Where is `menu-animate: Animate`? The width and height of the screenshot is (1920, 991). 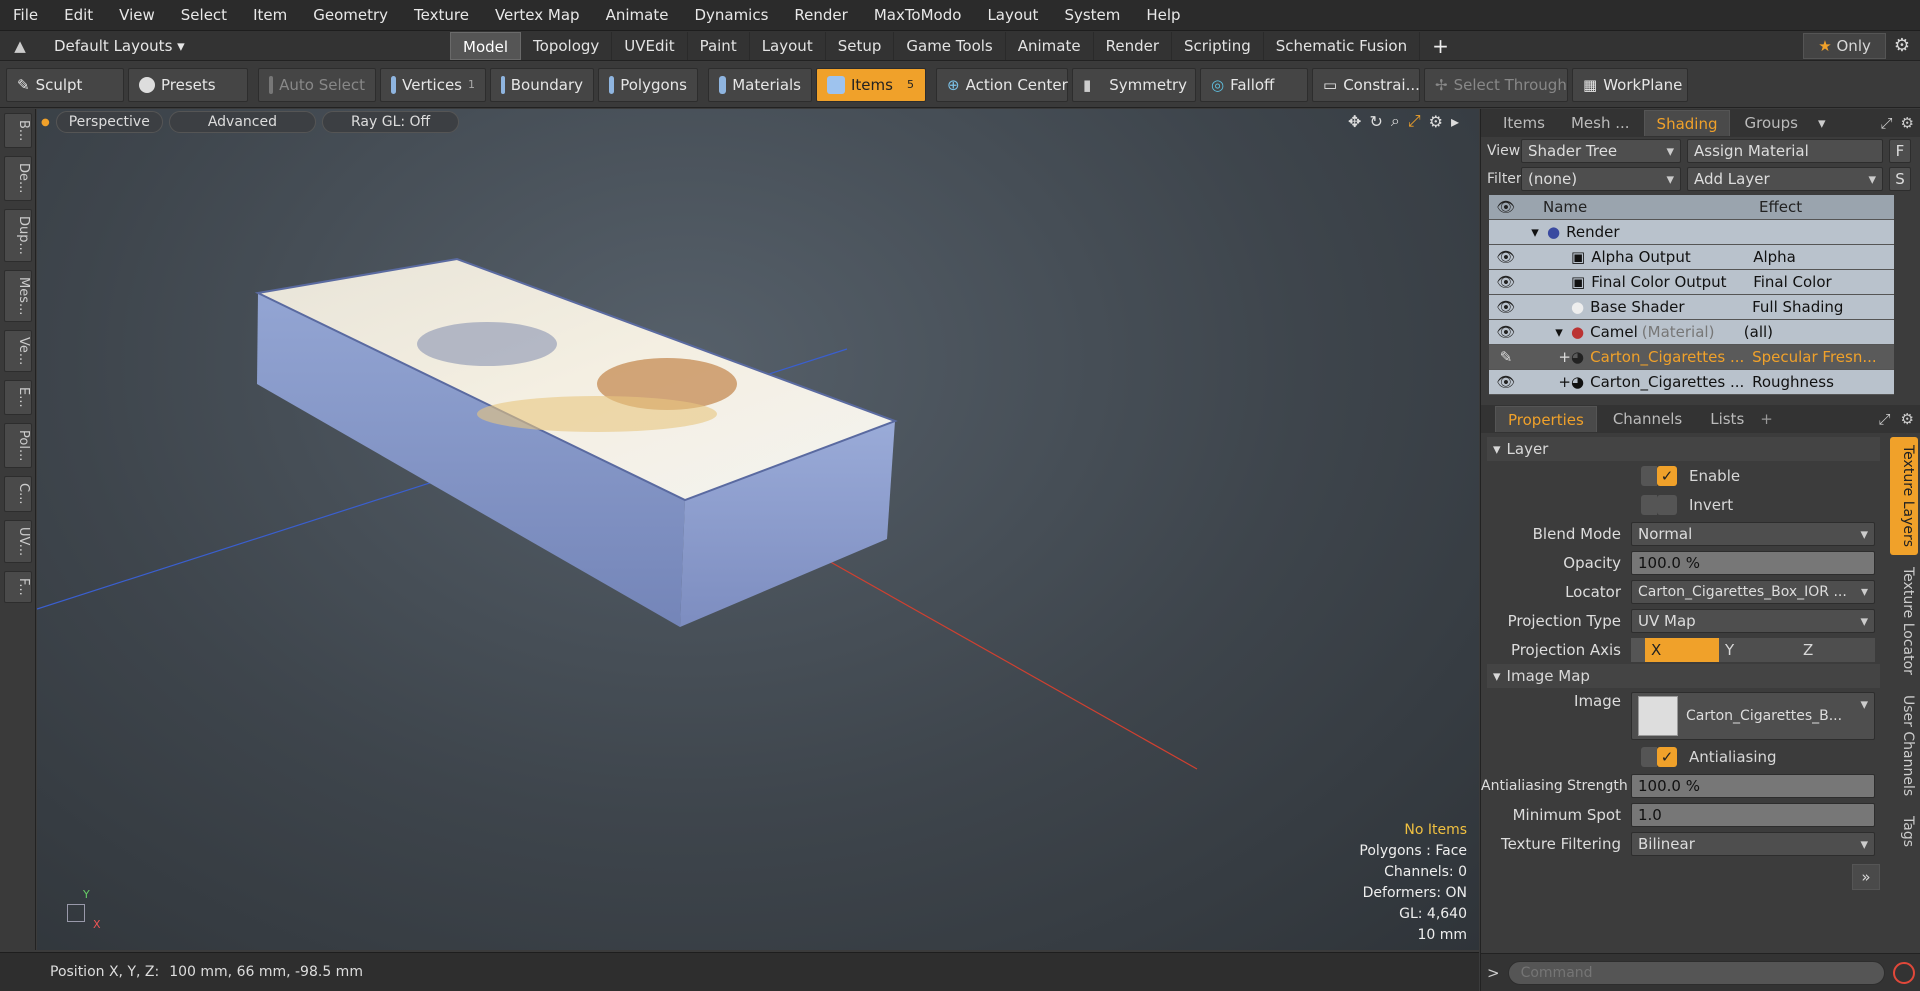 menu-animate: Animate is located at coordinates (637, 15).